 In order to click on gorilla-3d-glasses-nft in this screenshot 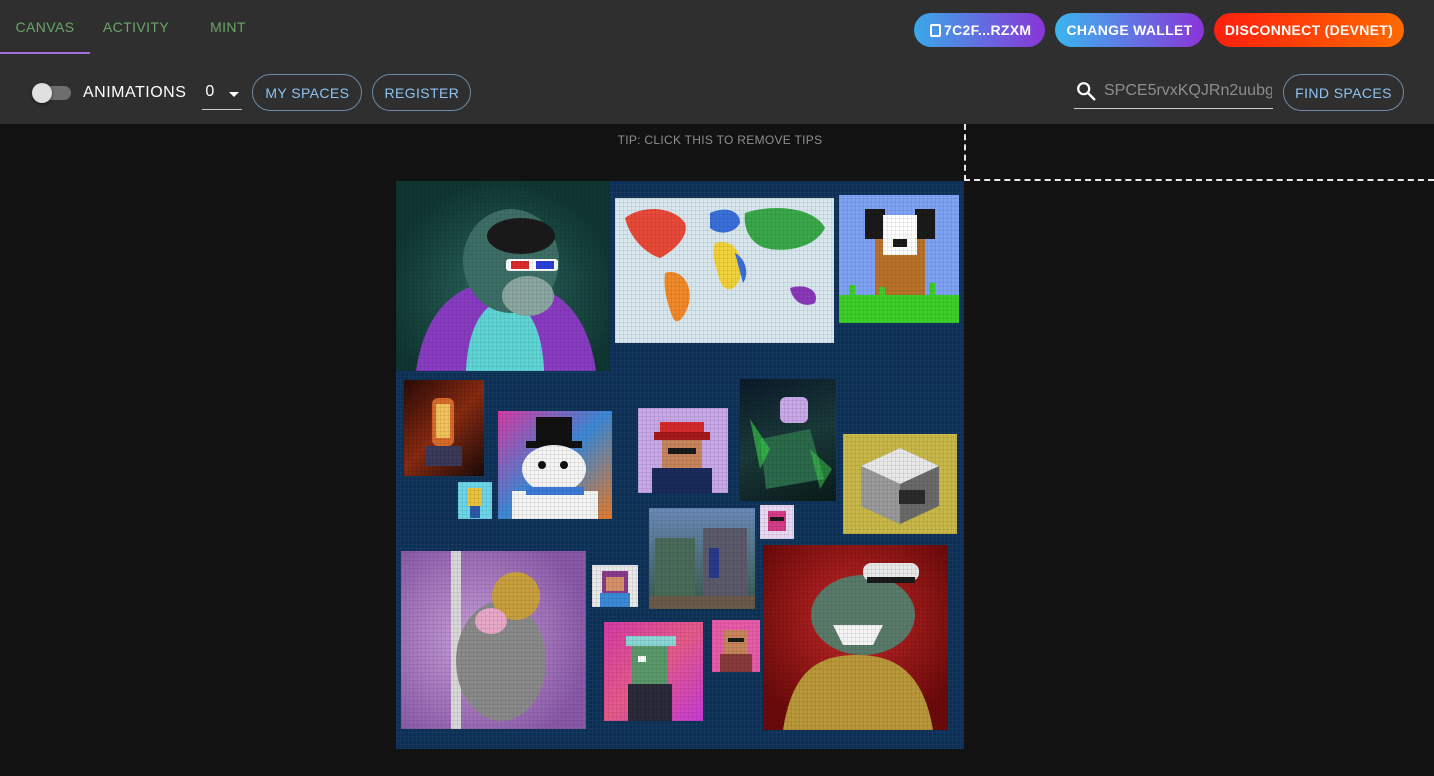, I will do `click(502, 276)`.